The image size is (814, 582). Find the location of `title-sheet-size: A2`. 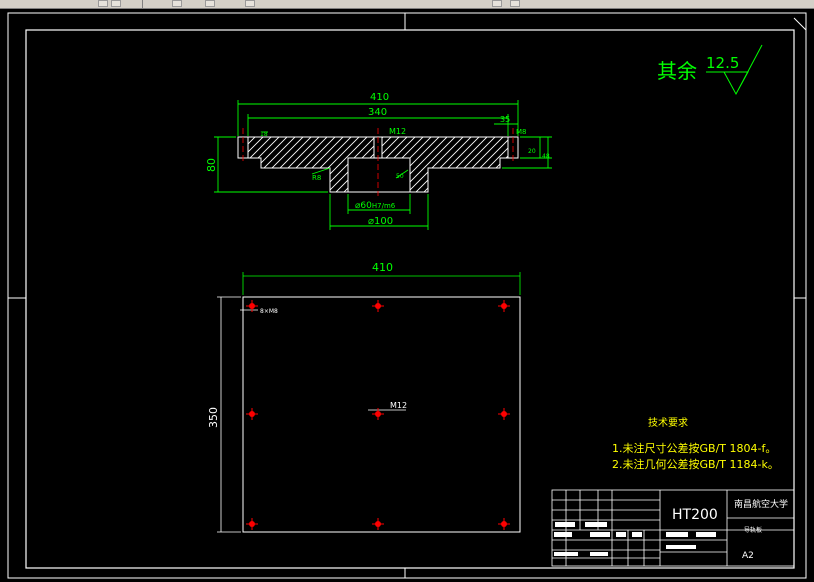

title-sheet-size: A2 is located at coordinates (748, 556).